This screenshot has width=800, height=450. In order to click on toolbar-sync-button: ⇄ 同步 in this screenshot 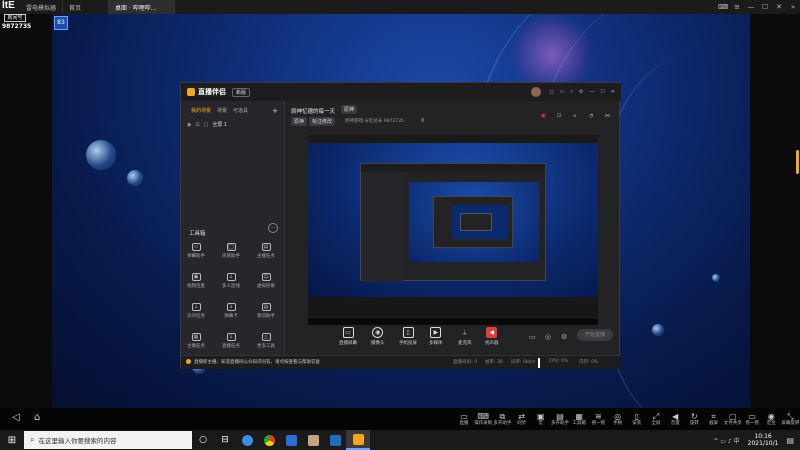, I will do `click(522, 419)`.